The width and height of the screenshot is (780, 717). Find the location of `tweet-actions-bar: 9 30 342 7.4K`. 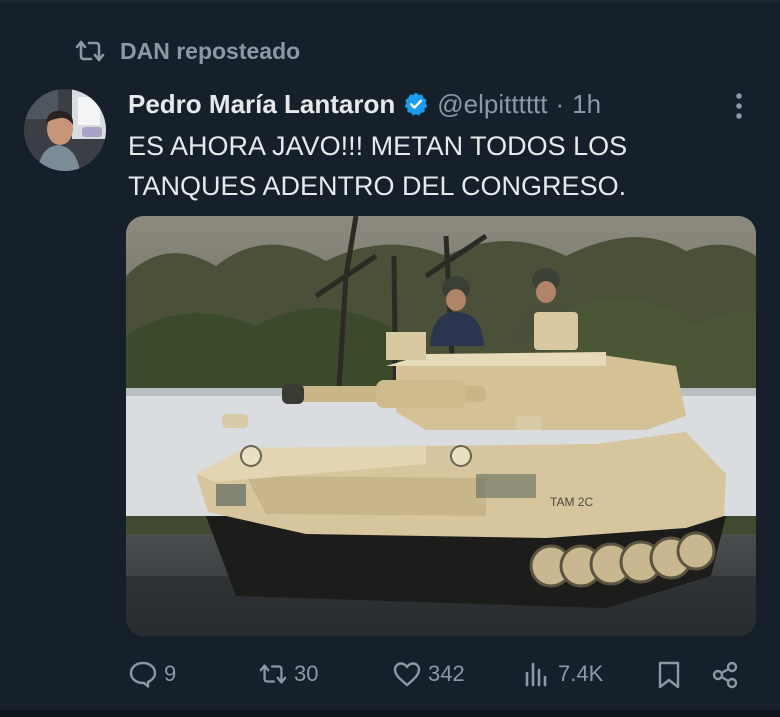

tweet-actions-bar: 9 30 342 7.4K is located at coordinates (390, 674).